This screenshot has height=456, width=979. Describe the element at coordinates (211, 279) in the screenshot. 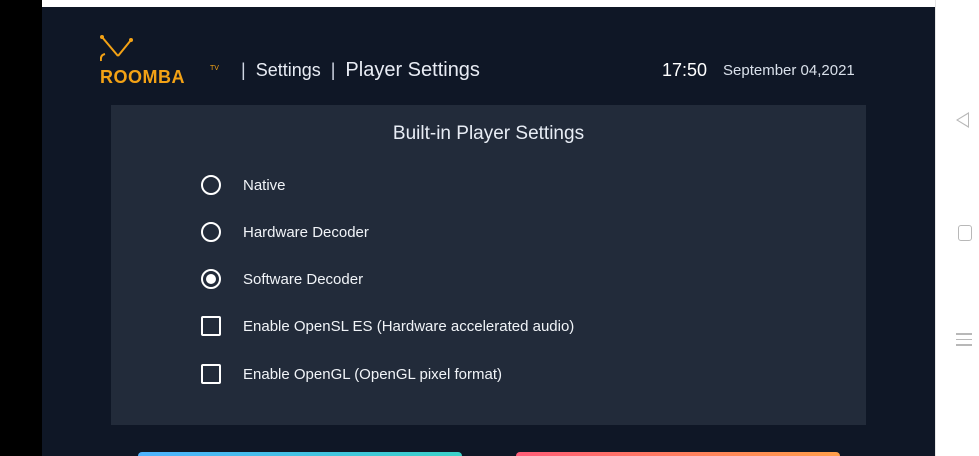

I see `radio-software-decoder` at that location.